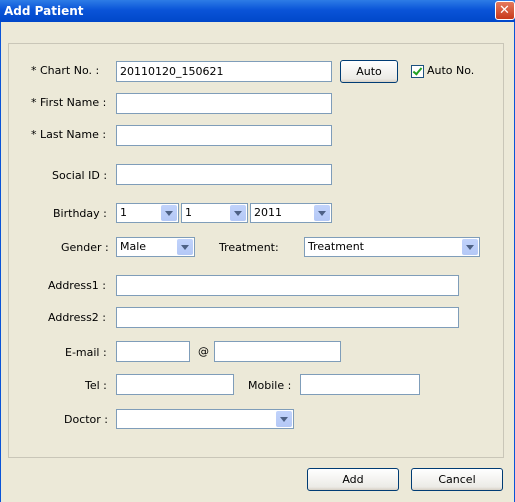 Image resolution: width=515 pixels, height=502 pixels. Describe the element at coordinates (65, 70) in the screenshot. I see `chart-no-label: * Chart No. :` at that location.